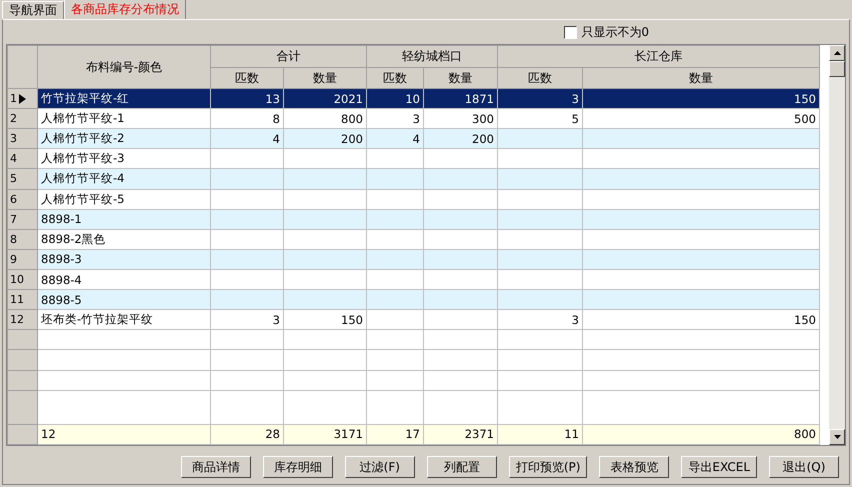 The width and height of the screenshot is (852, 487). I want to click on footer-cell: 3171, so click(325, 434).